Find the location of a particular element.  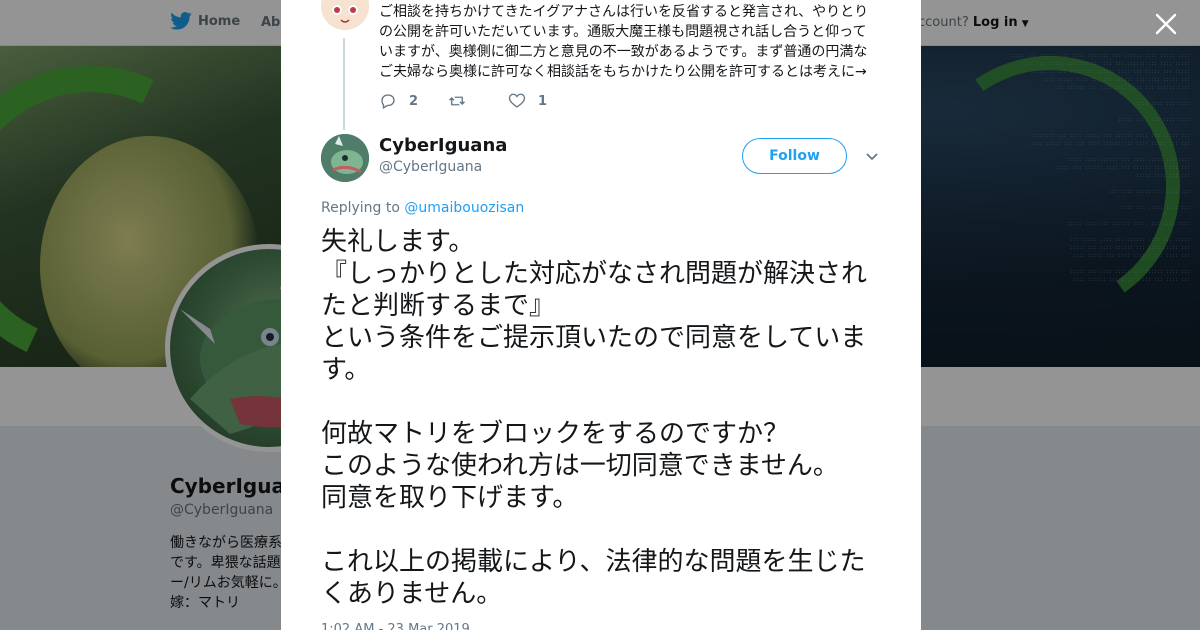

retweet-button is located at coordinates (463, 101).